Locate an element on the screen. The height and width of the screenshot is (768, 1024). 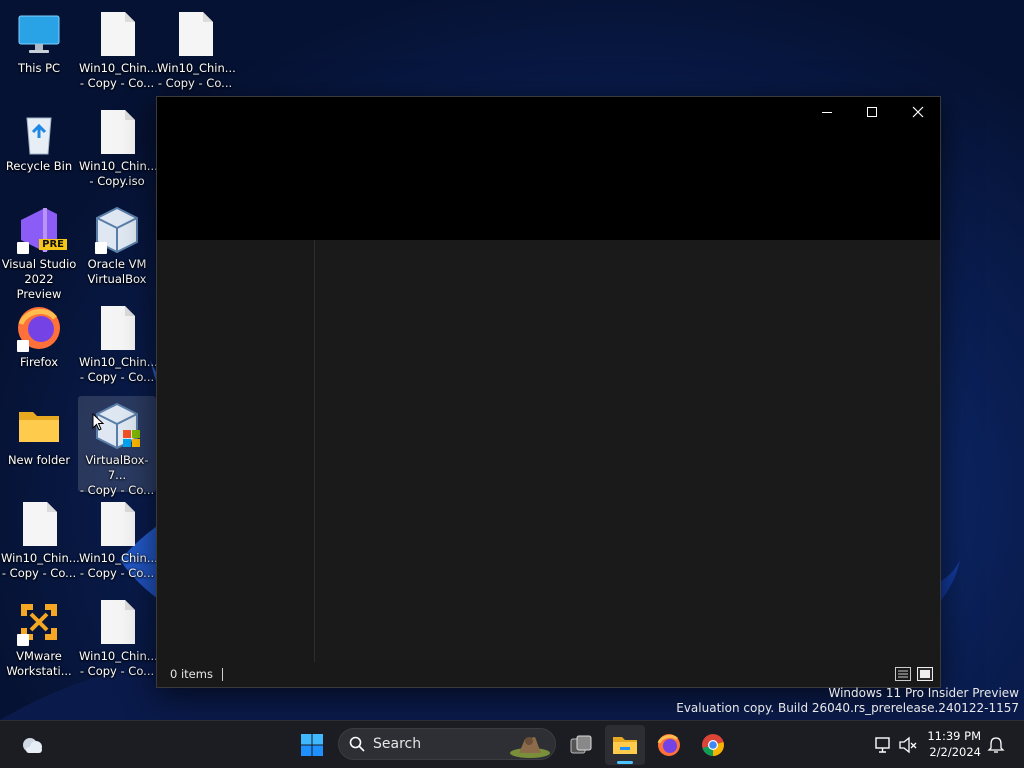
status-bar: 0 items is located at coordinates (548, 674).